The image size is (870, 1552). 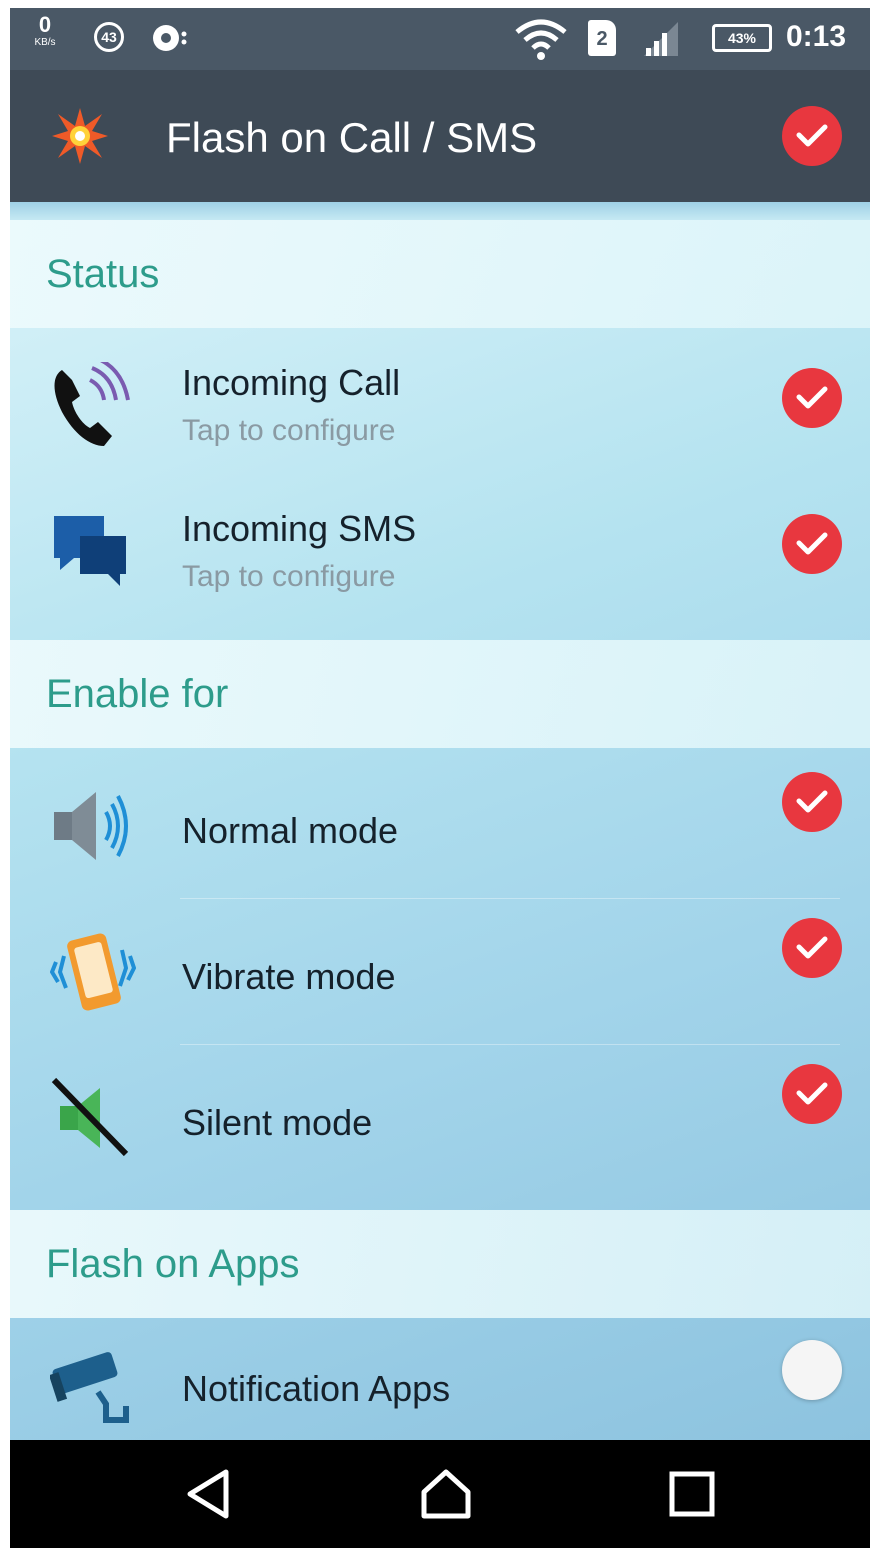 I want to click on flash-burst-icon, so click(x=80, y=136).